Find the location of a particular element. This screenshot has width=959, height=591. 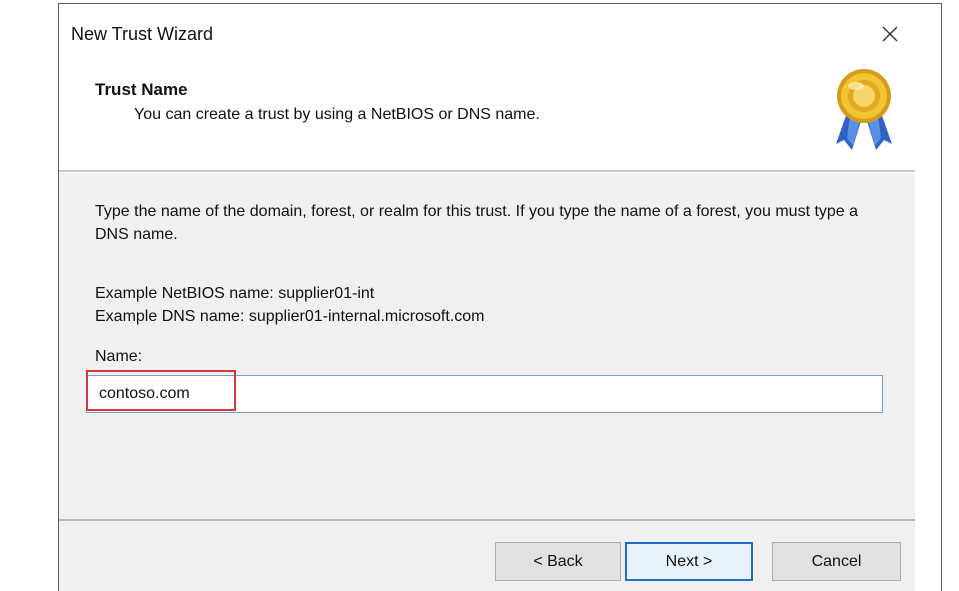

window-border-top is located at coordinates (500, 3).